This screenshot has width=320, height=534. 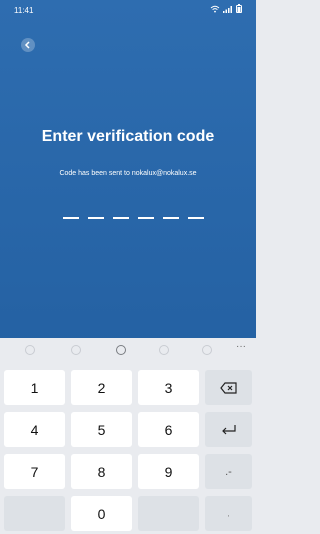 I want to click on status-bar: 11:41, so click(x=128, y=10).